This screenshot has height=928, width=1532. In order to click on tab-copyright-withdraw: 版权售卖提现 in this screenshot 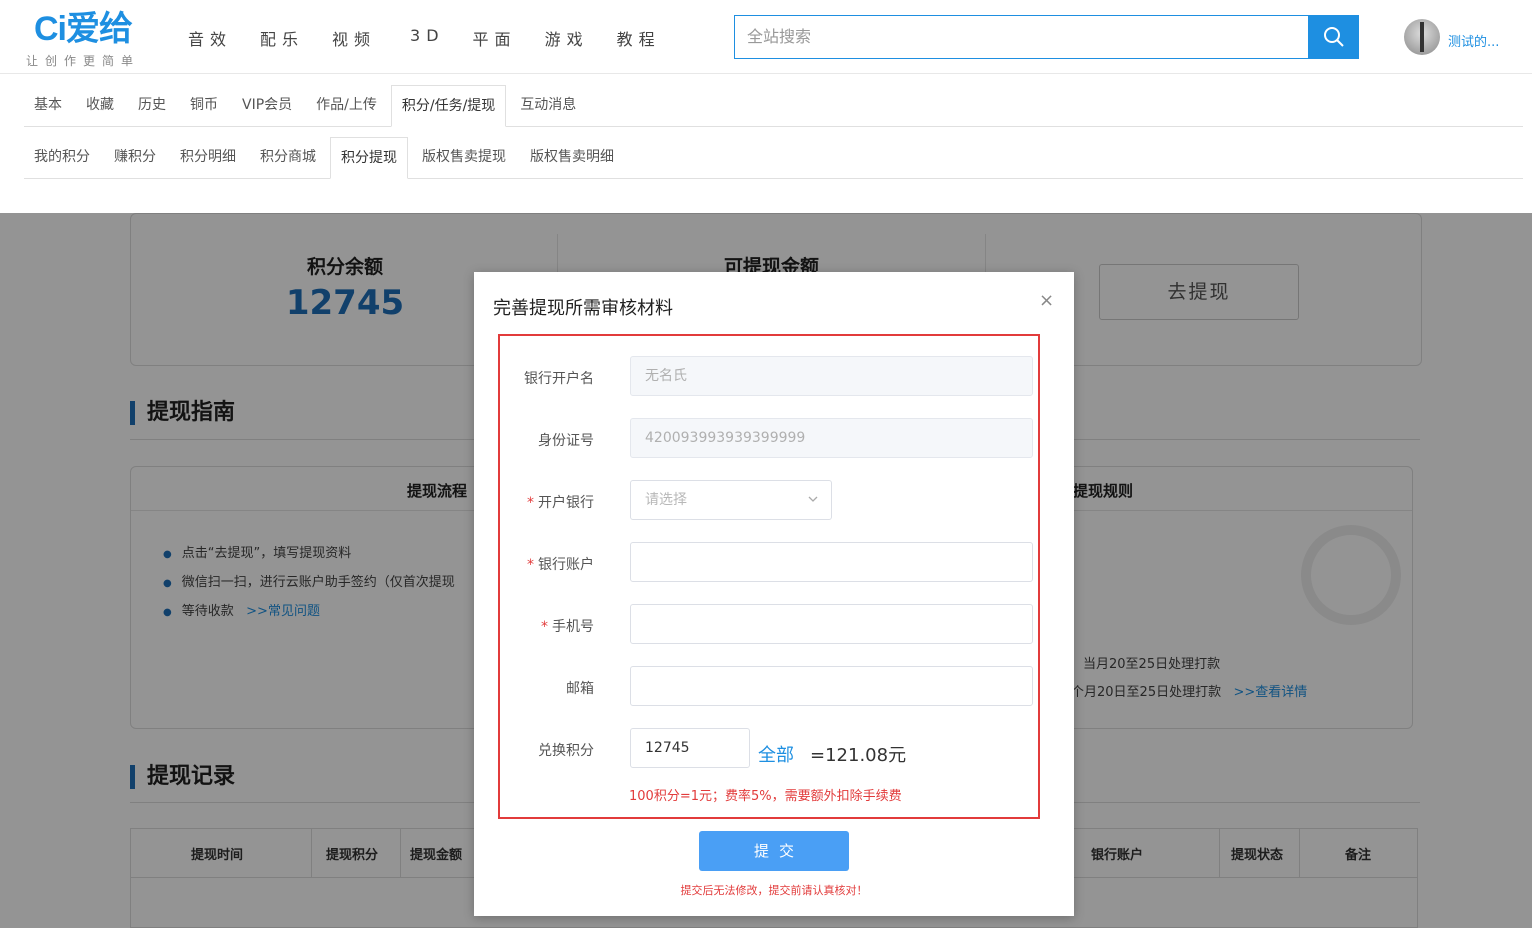, I will do `click(464, 158)`.